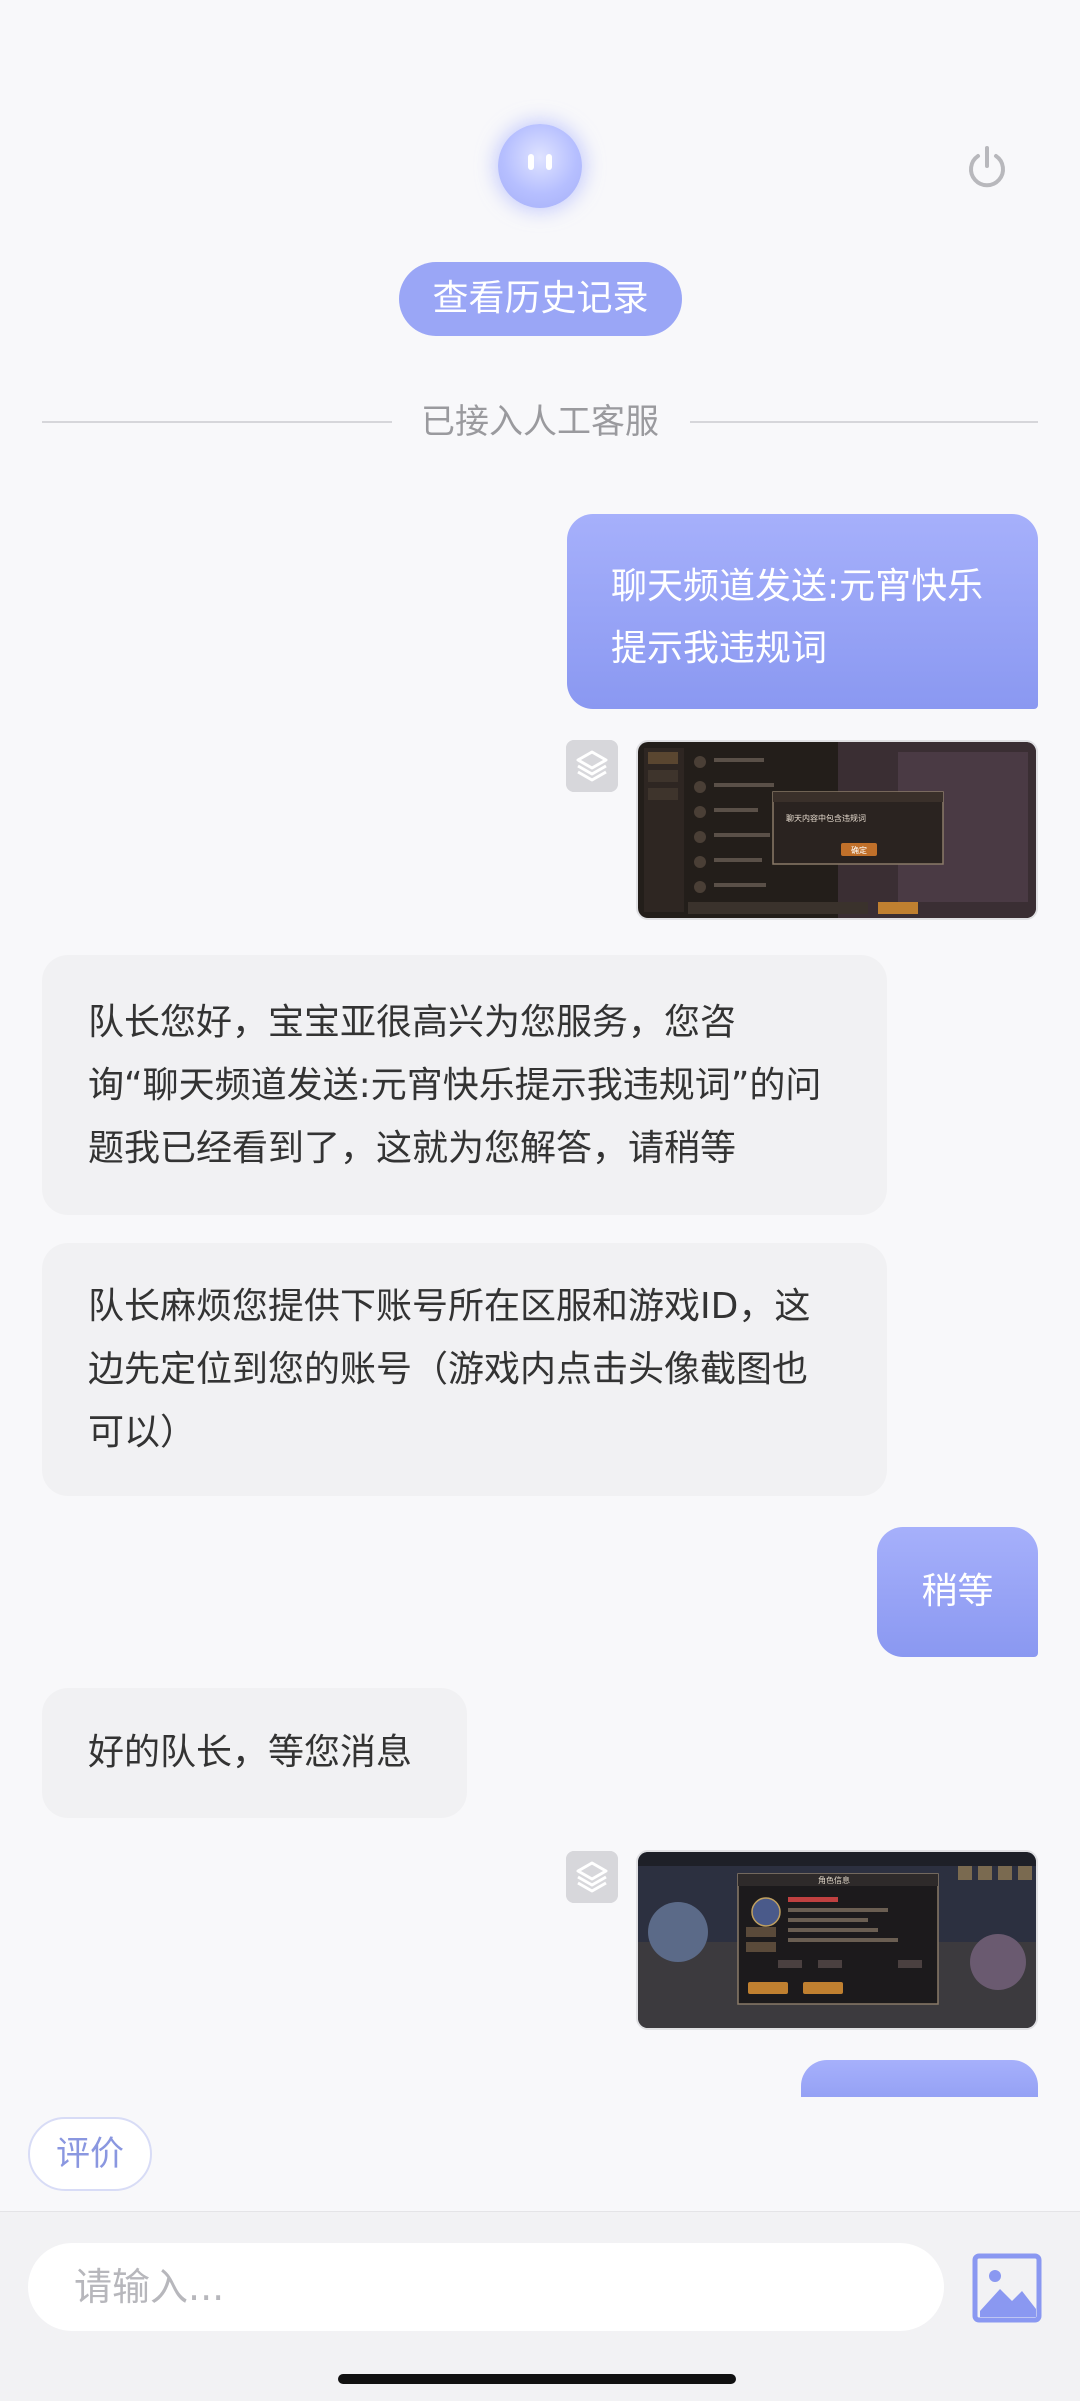 The image size is (1080, 2401). What do you see at coordinates (540, 118) in the screenshot?
I see `chat-header` at bounding box center [540, 118].